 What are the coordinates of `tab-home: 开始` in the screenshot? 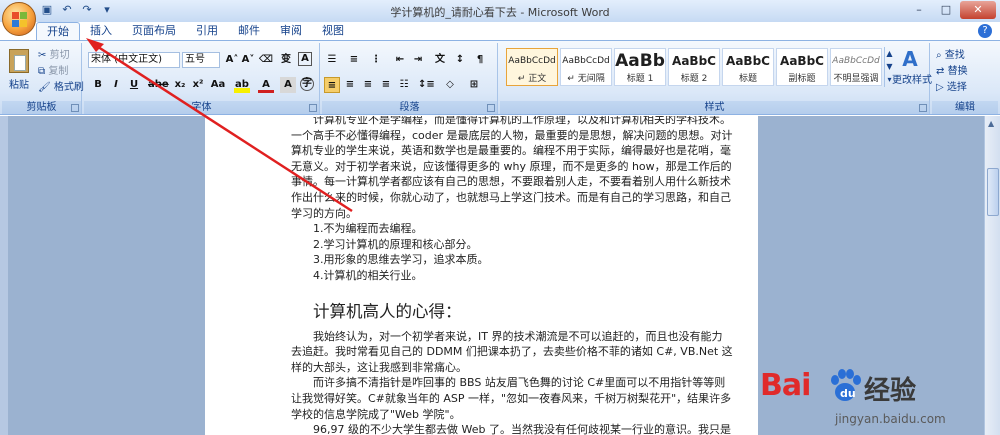 It's located at (58, 31).